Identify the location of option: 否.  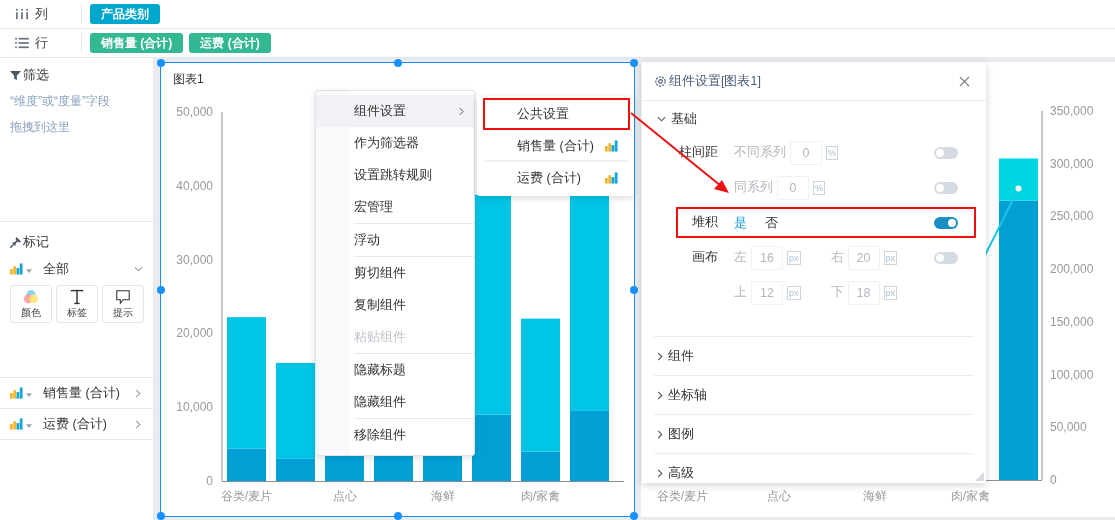
(771, 222).